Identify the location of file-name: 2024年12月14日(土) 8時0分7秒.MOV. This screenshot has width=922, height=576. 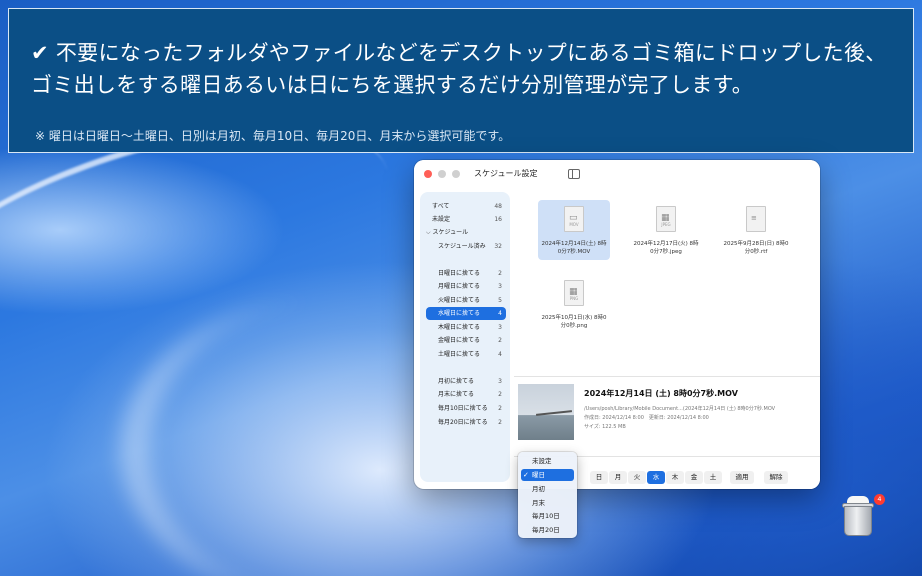
(574, 248).